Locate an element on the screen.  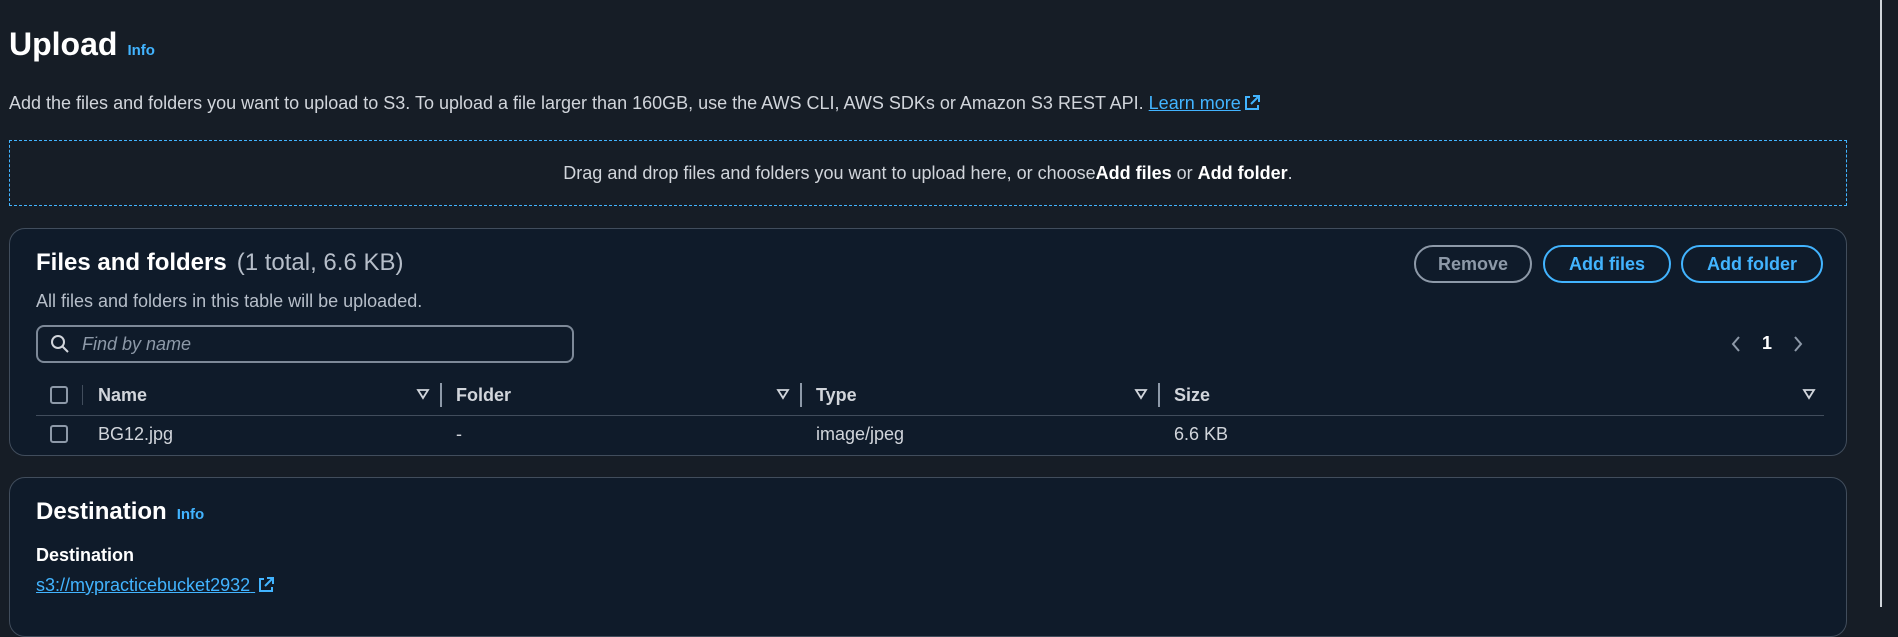
drop-zone-add-files: Add files is located at coordinates (1133, 172).